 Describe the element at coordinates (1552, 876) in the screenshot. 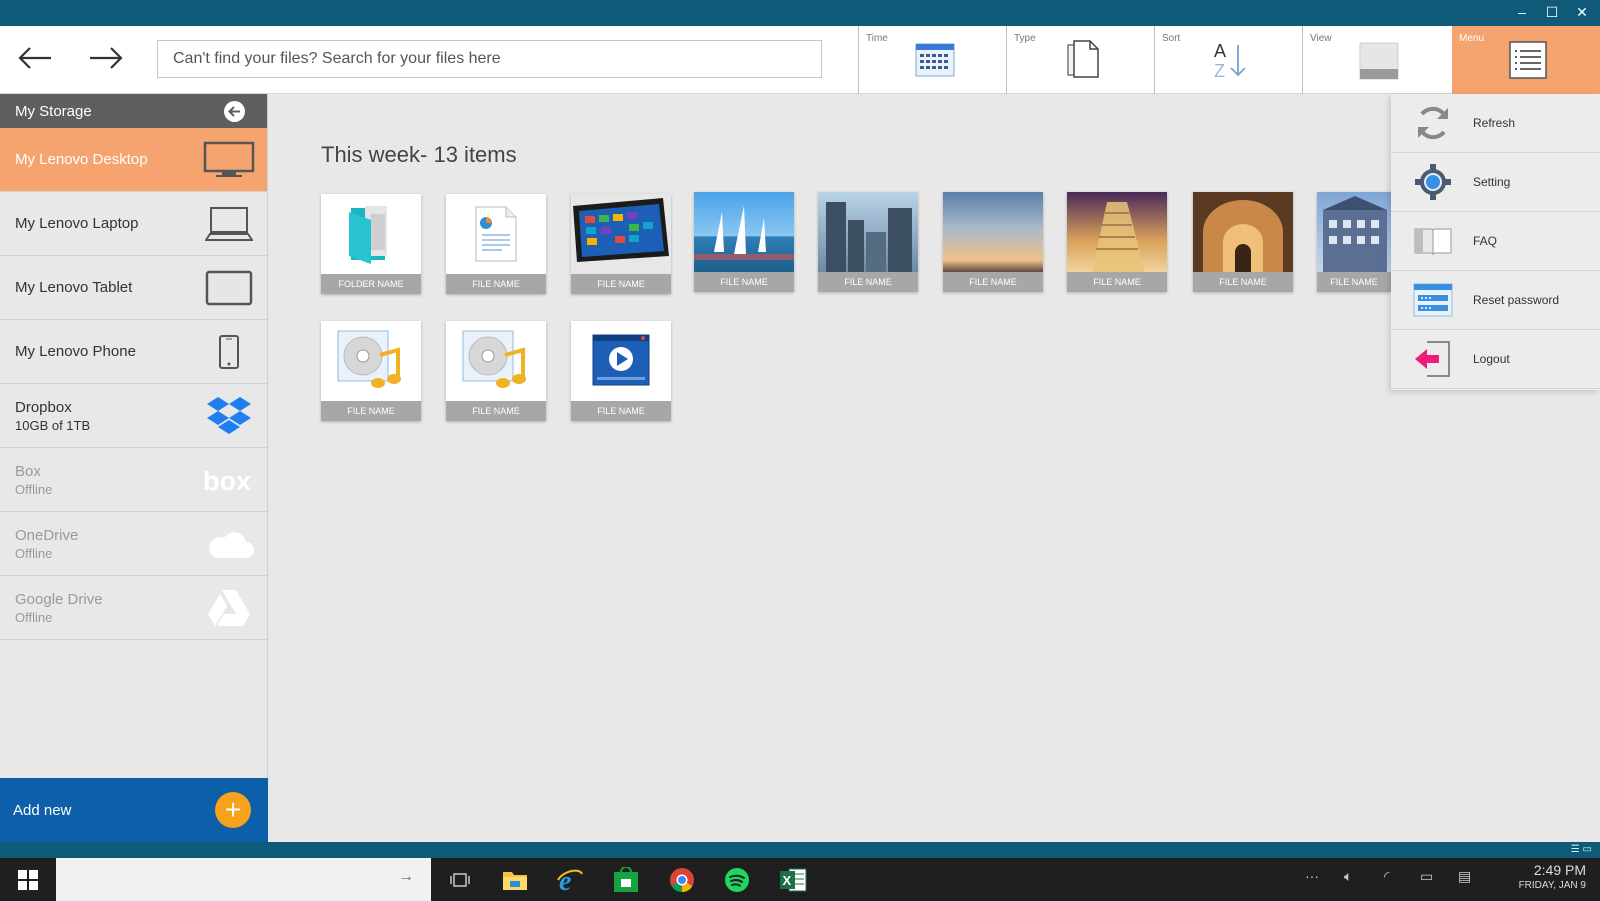

I see `taskbar-clock: 2:49 PM FRIDAY, JAN 9` at that location.